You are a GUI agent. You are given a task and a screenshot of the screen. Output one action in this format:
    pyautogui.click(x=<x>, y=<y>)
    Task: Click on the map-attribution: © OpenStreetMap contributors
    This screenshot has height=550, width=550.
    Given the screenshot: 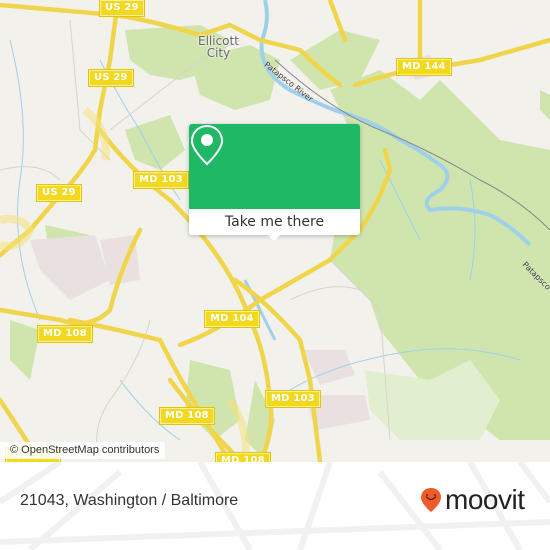 What is the action you would take?
    pyautogui.click(x=83, y=450)
    